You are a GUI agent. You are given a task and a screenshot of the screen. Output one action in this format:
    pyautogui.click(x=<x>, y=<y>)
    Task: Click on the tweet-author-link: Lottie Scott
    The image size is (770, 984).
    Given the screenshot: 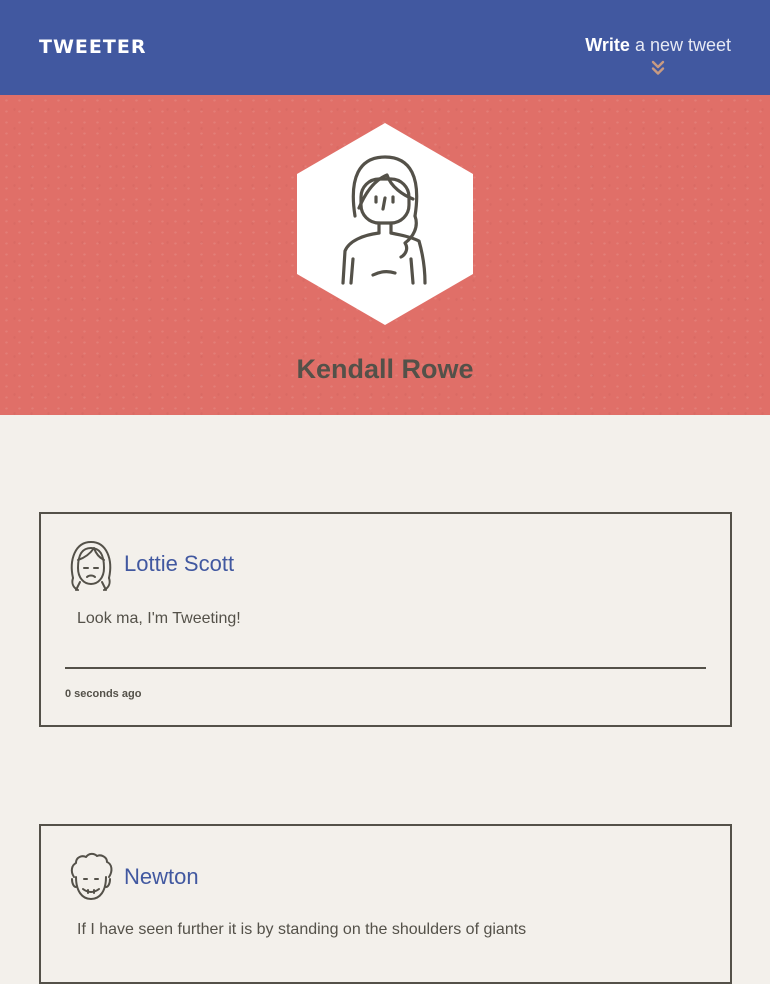 What is the action you would take?
    pyautogui.click(x=179, y=564)
    